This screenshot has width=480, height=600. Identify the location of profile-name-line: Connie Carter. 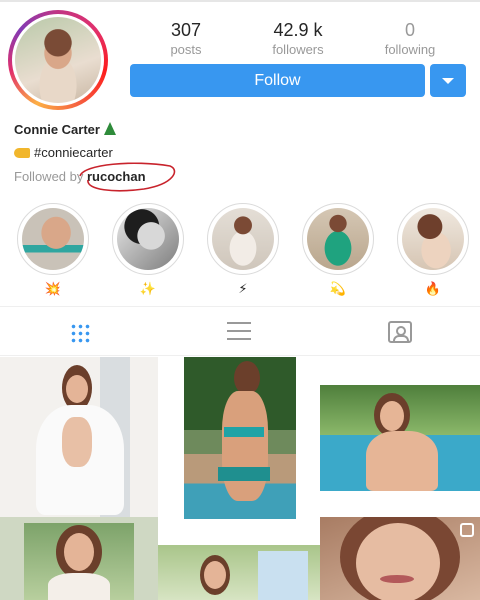
(65, 129).